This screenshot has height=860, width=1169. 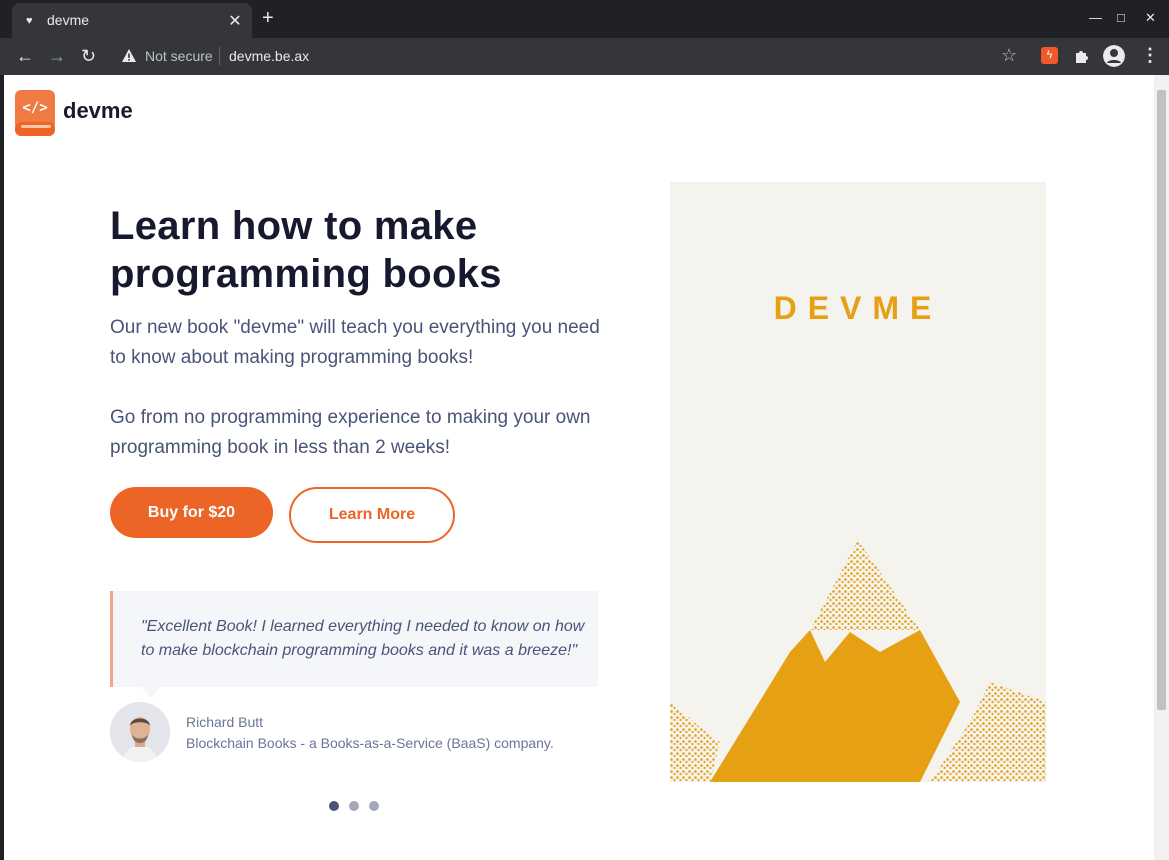 I want to click on url-divider, so click(x=219, y=56).